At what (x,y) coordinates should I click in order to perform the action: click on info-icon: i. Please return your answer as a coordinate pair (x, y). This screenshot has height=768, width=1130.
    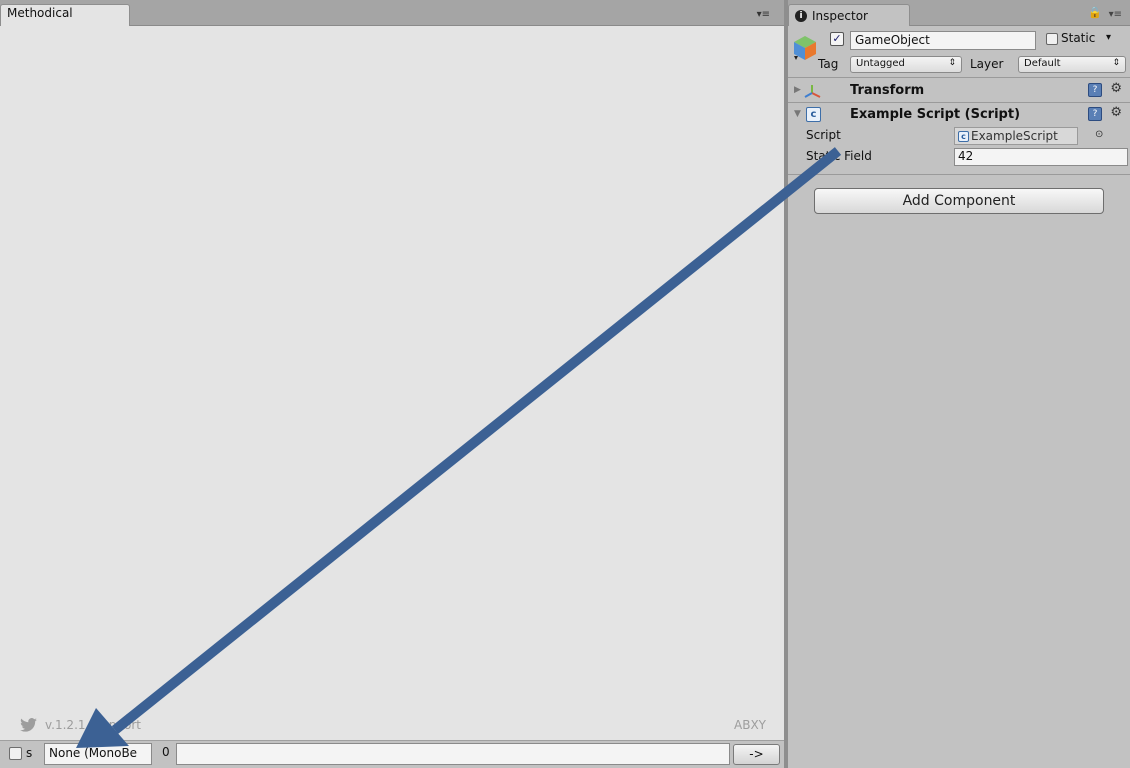
    Looking at the image, I should click on (801, 15).